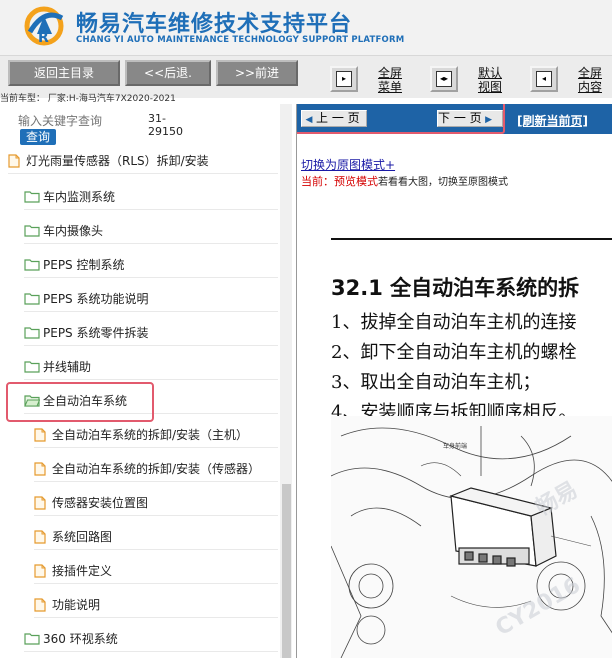  I want to click on mode-name: 预览模式, so click(356, 181).